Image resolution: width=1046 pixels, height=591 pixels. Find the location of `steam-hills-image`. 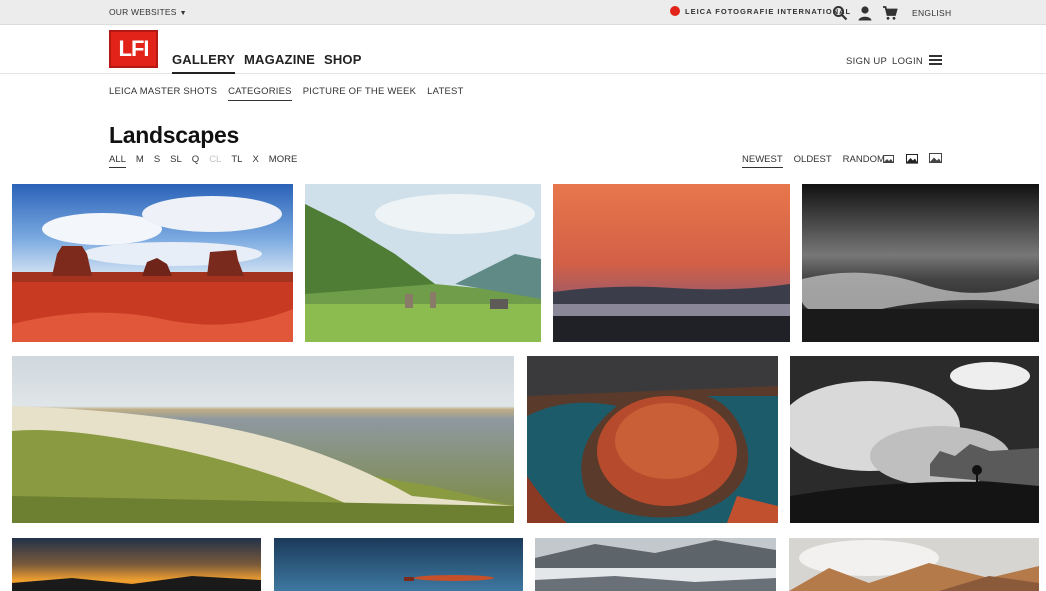

steam-hills-image is located at coordinates (914, 564).